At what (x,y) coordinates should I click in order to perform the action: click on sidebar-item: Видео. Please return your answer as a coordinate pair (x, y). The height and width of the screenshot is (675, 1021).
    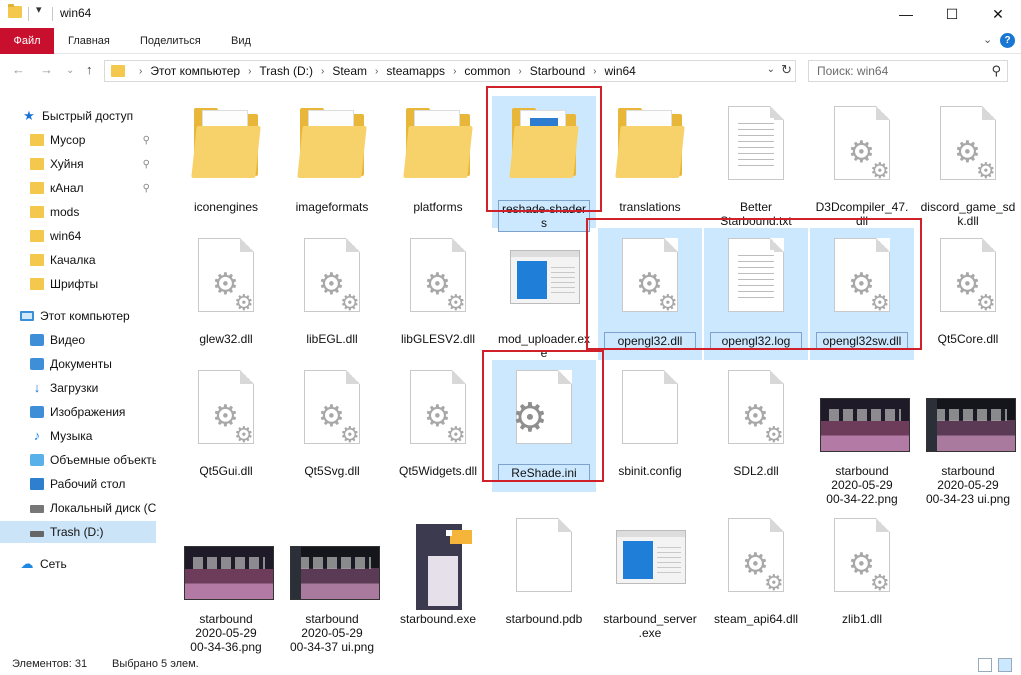
    Looking at the image, I should click on (78, 340).